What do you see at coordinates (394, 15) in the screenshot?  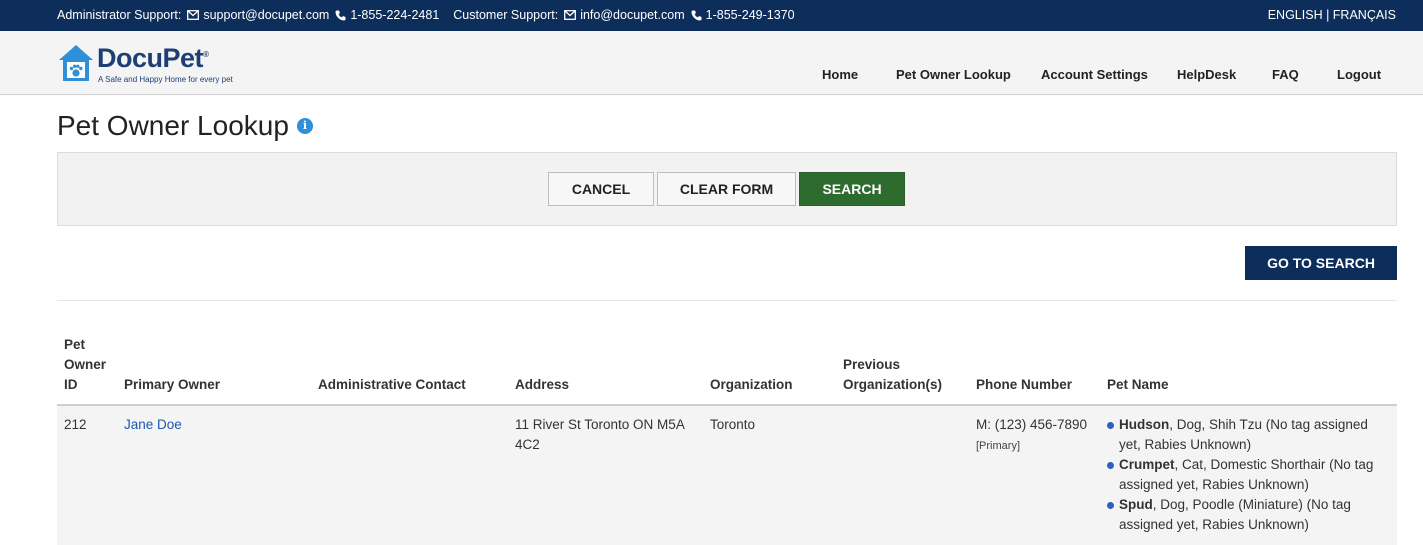 I see `admin-support-phone: 1-855-224-2481` at bounding box center [394, 15].